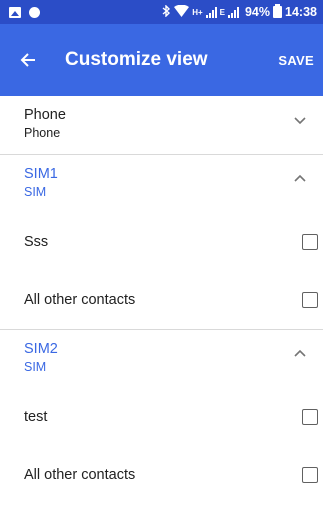 The image size is (323, 515). Describe the element at coordinates (211, 12) in the screenshot. I see `signal-icon` at that location.